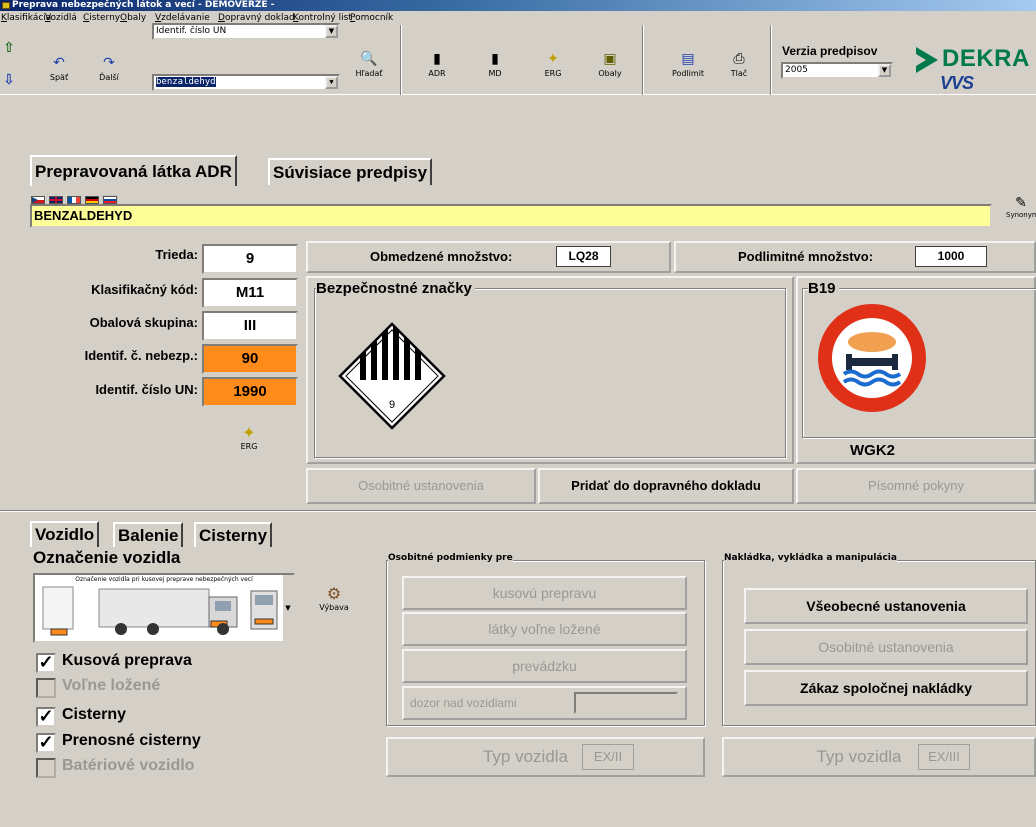 The width and height of the screenshot is (1036, 827). Describe the element at coordinates (544, 629) in the screenshot. I see `bulk-conditions-button: látky voľne ložené` at that location.